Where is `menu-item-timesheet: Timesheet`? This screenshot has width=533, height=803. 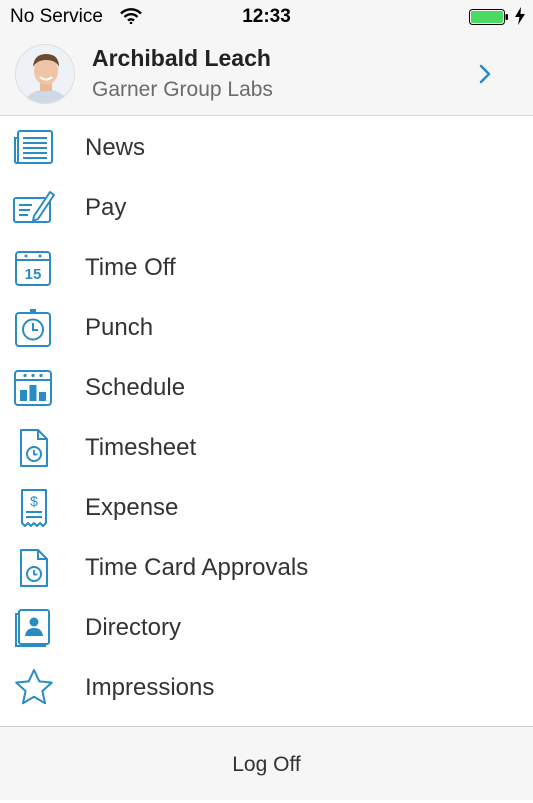 menu-item-timesheet: Timesheet is located at coordinates (266, 448).